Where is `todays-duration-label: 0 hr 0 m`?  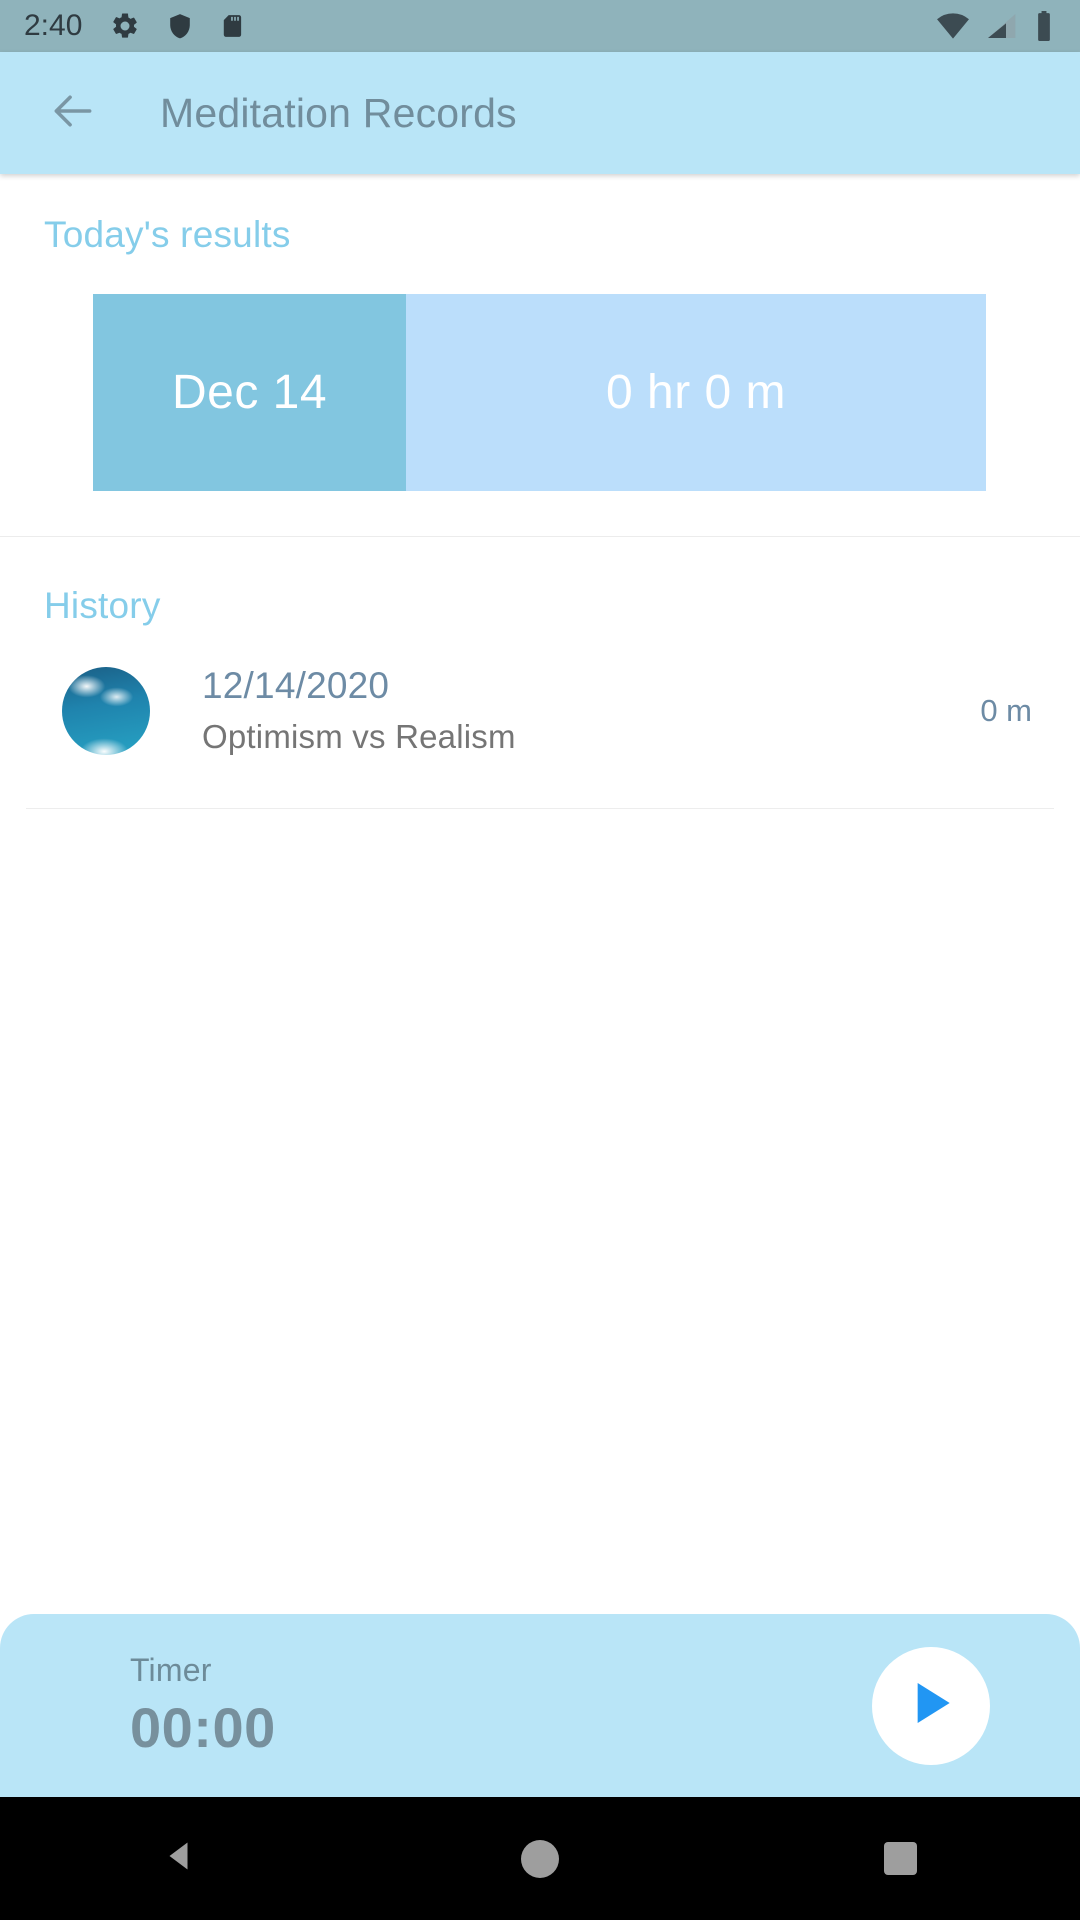
todays-duration-label: 0 hr 0 m is located at coordinates (696, 392).